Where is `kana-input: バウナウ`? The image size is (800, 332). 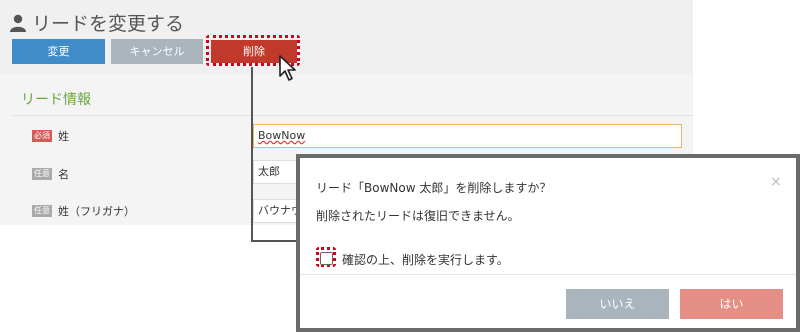
kana-input: バウナウ is located at coordinates (277, 211).